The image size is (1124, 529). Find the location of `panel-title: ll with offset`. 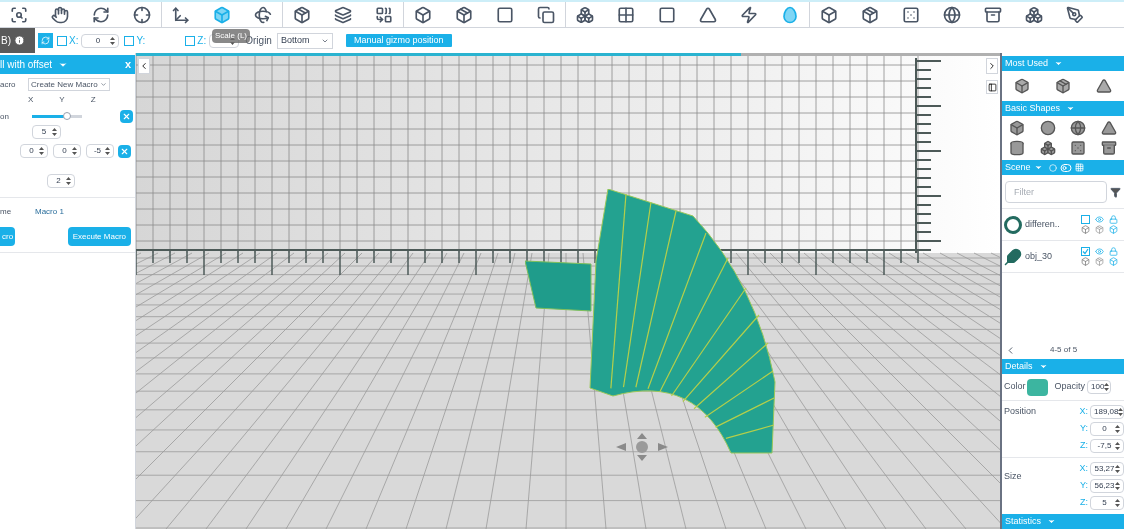

panel-title: ll with offset is located at coordinates (26, 65).